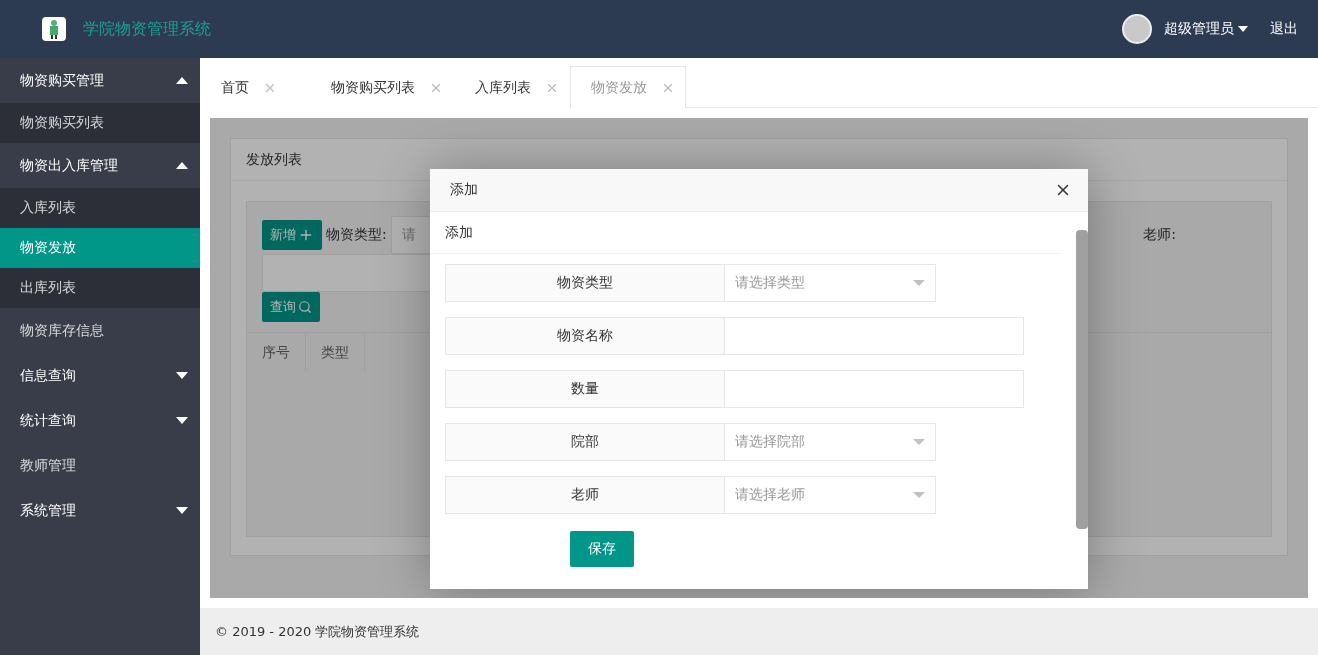 This screenshot has width=1318, height=655. Describe the element at coordinates (100, 288) in the screenshot. I see `menu-item: 出库列表` at that location.